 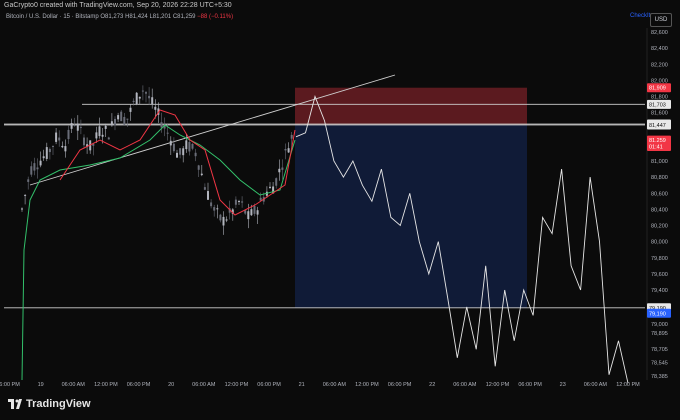 What do you see at coordinates (302, 385) in the screenshot?
I see `time-axis-label: 21` at bounding box center [302, 385].